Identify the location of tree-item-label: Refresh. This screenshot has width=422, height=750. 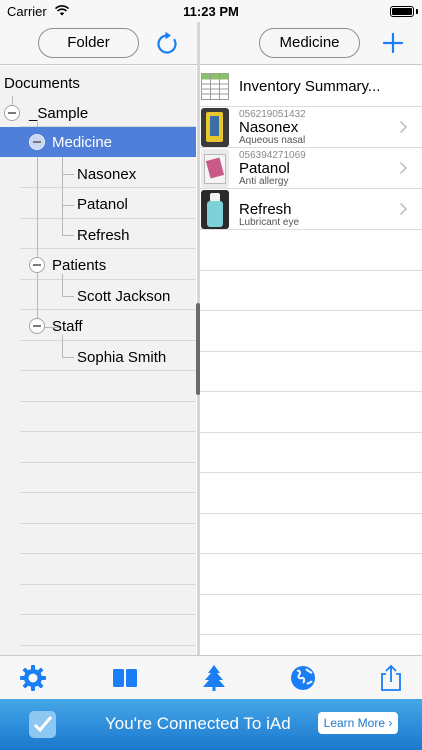
(103, 235).